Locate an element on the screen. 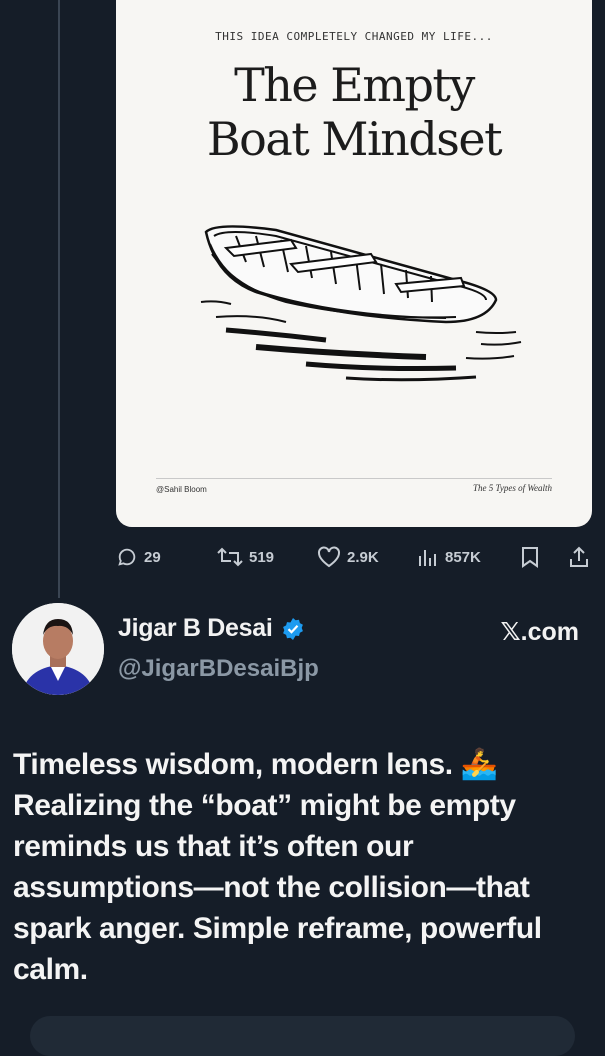 This screenshot has width=605, height=1056. repost-icon is located at coordinates (230, 557).